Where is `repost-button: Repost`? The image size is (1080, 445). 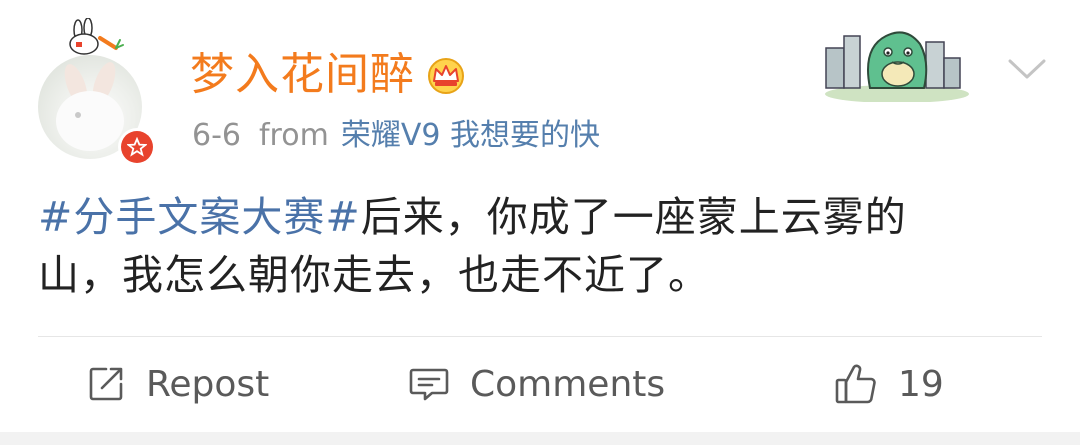 repost-button: Repost is located at coordinates (177, 384).